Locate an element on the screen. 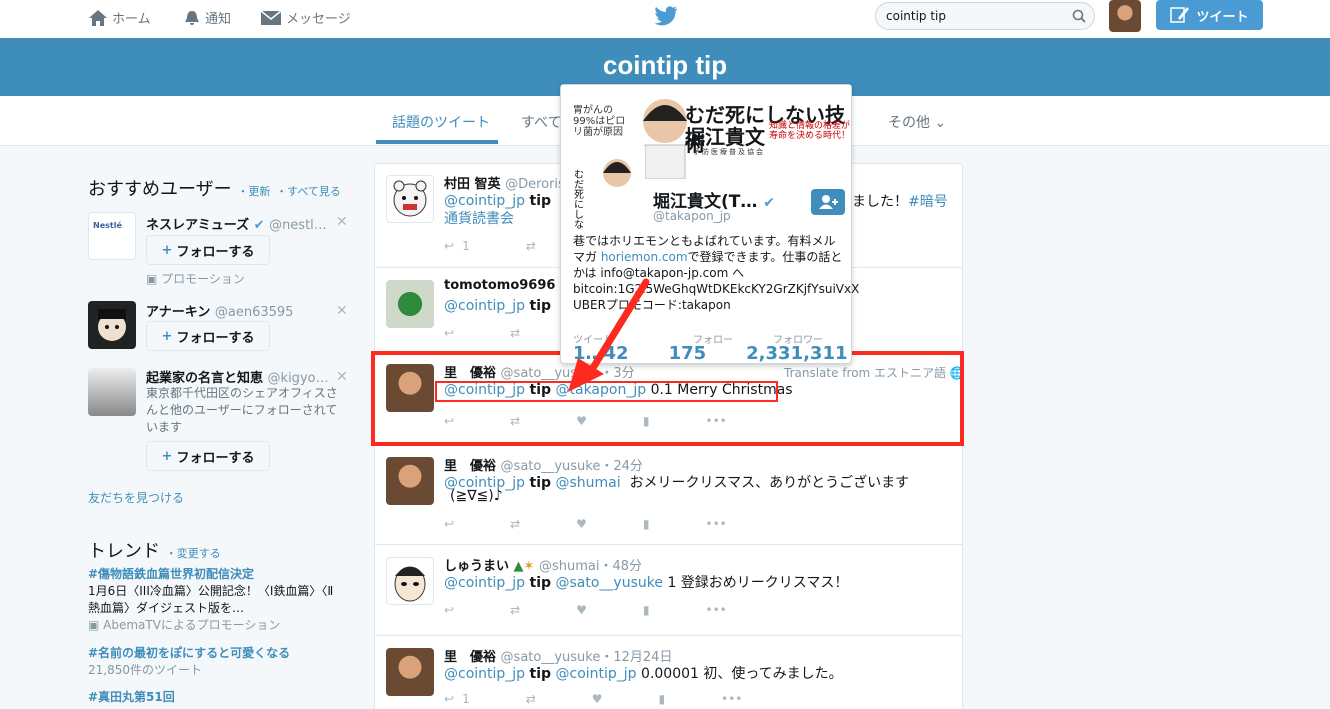  card-avatar: むだ死にしない is located at coordinates (607, 193).